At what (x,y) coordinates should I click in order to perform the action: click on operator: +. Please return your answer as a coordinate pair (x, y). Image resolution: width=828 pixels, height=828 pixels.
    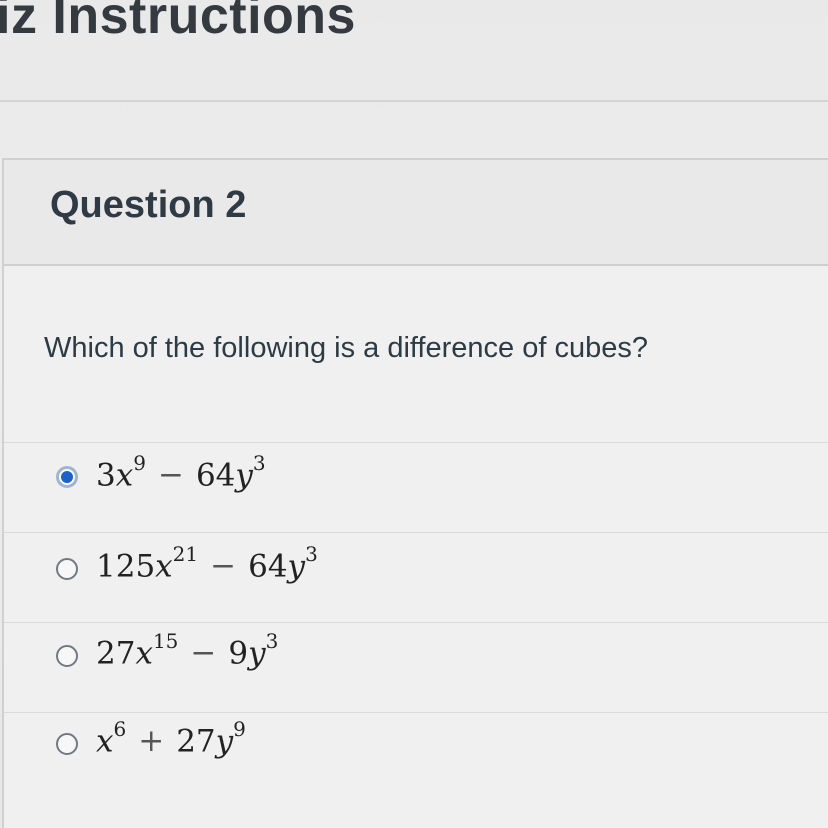
    Looking at the image, I should click on (151, 741).